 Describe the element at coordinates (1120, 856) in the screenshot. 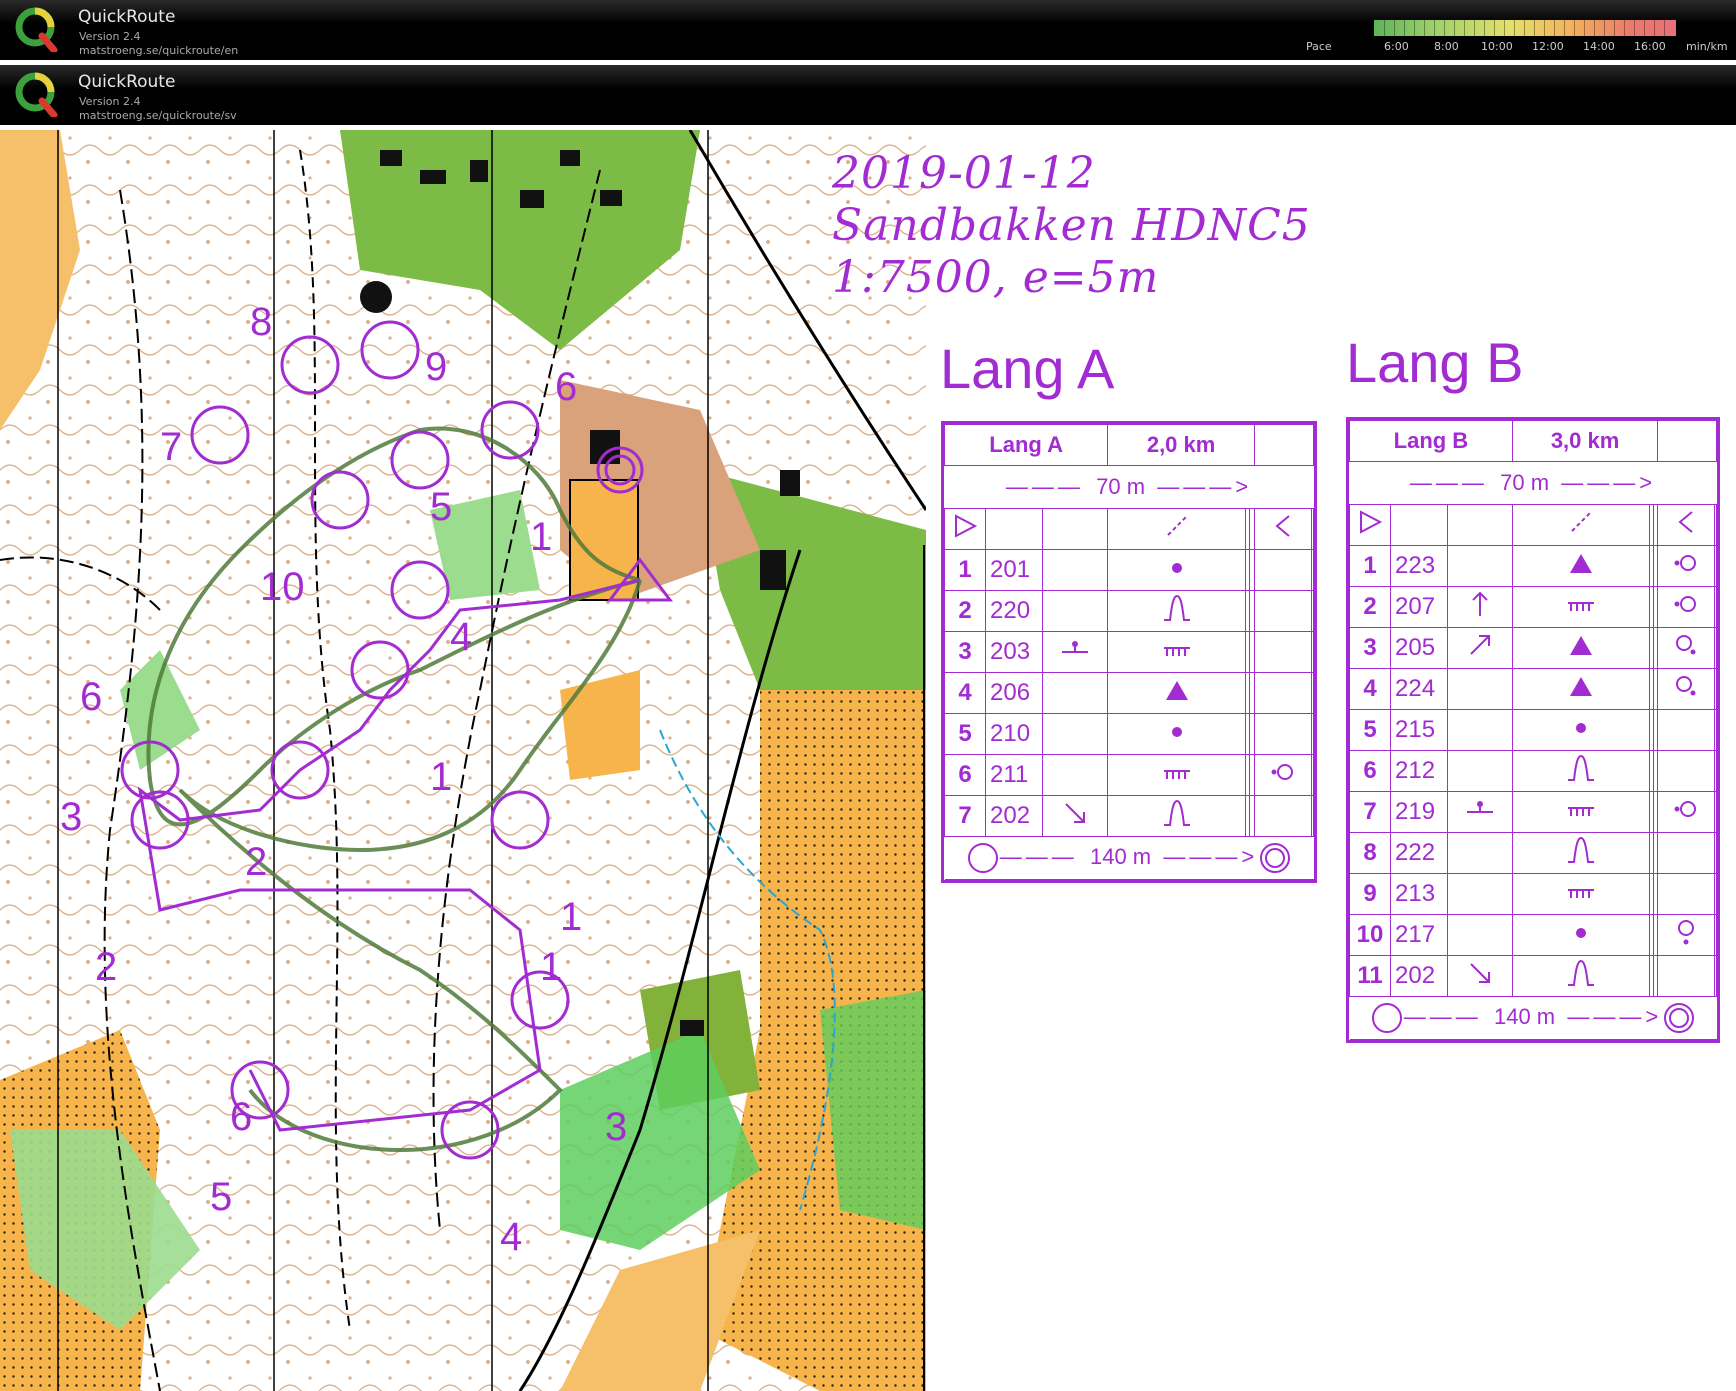

I see `finish-distance: 140 m` at that location.